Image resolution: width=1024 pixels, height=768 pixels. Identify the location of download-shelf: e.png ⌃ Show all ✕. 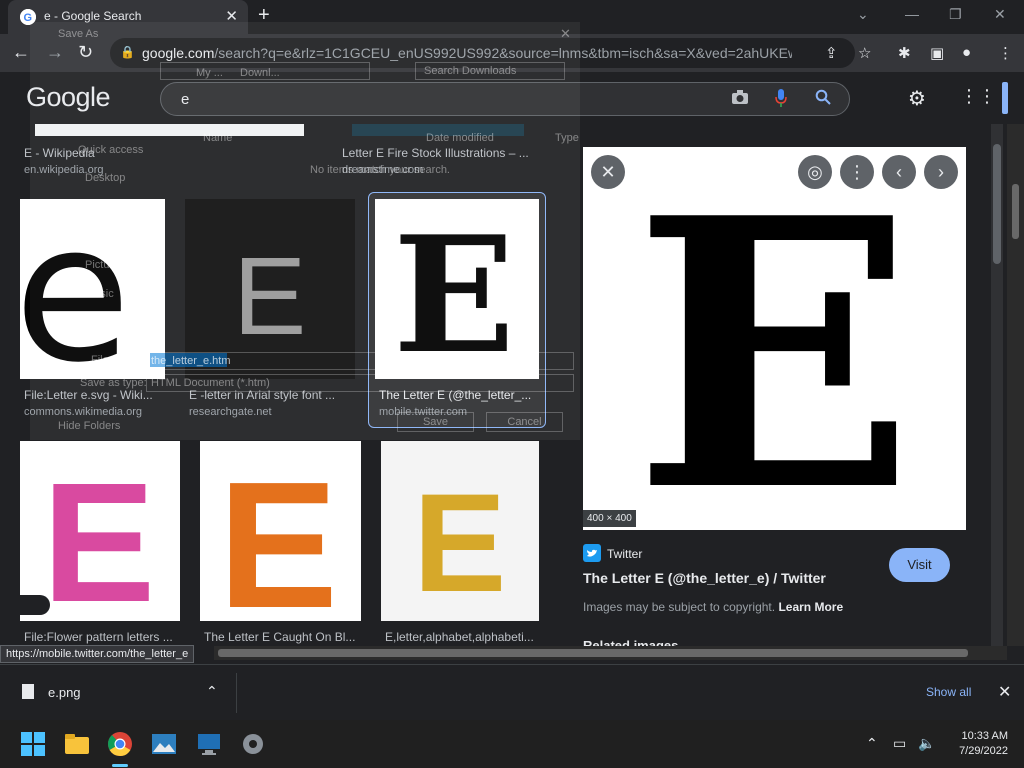
(512, 692).